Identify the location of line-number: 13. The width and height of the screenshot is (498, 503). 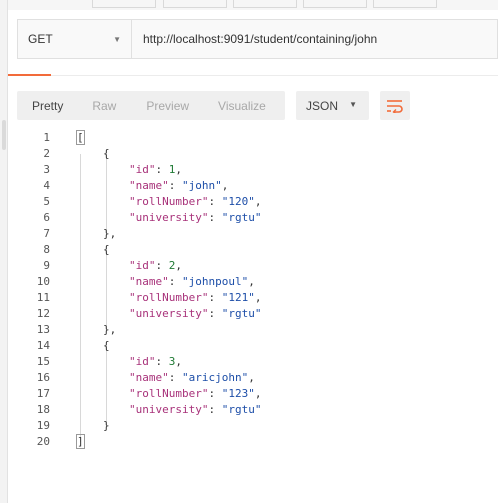
(43, 329).